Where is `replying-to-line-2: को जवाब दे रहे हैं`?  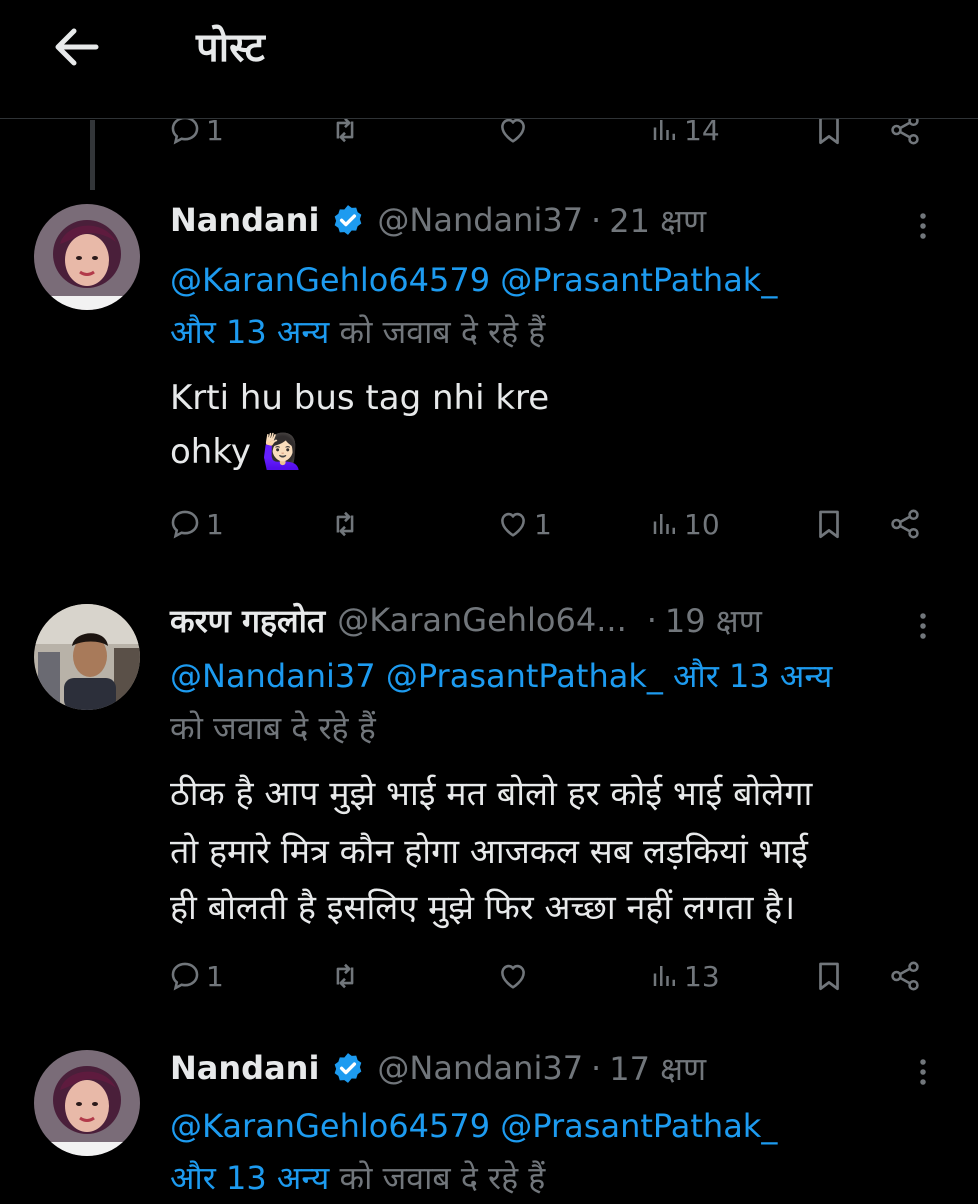
replying-to-line-2: को जवाब दे रहे हैं is located at coordinates (273, 728).